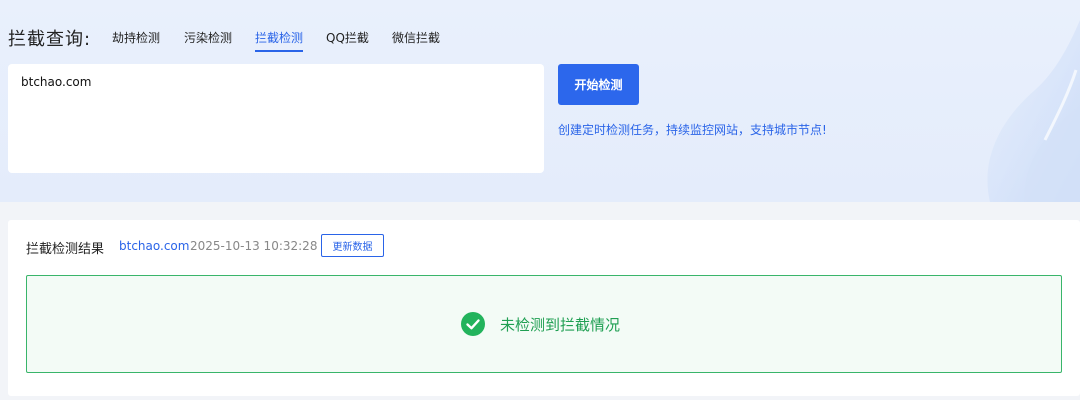 The width and height of the screenshot is (1080, 400). What do you see at coordinates (473, 324) in the screenshot?
I see `check-circle-icon` at bounding box center [473, 324].